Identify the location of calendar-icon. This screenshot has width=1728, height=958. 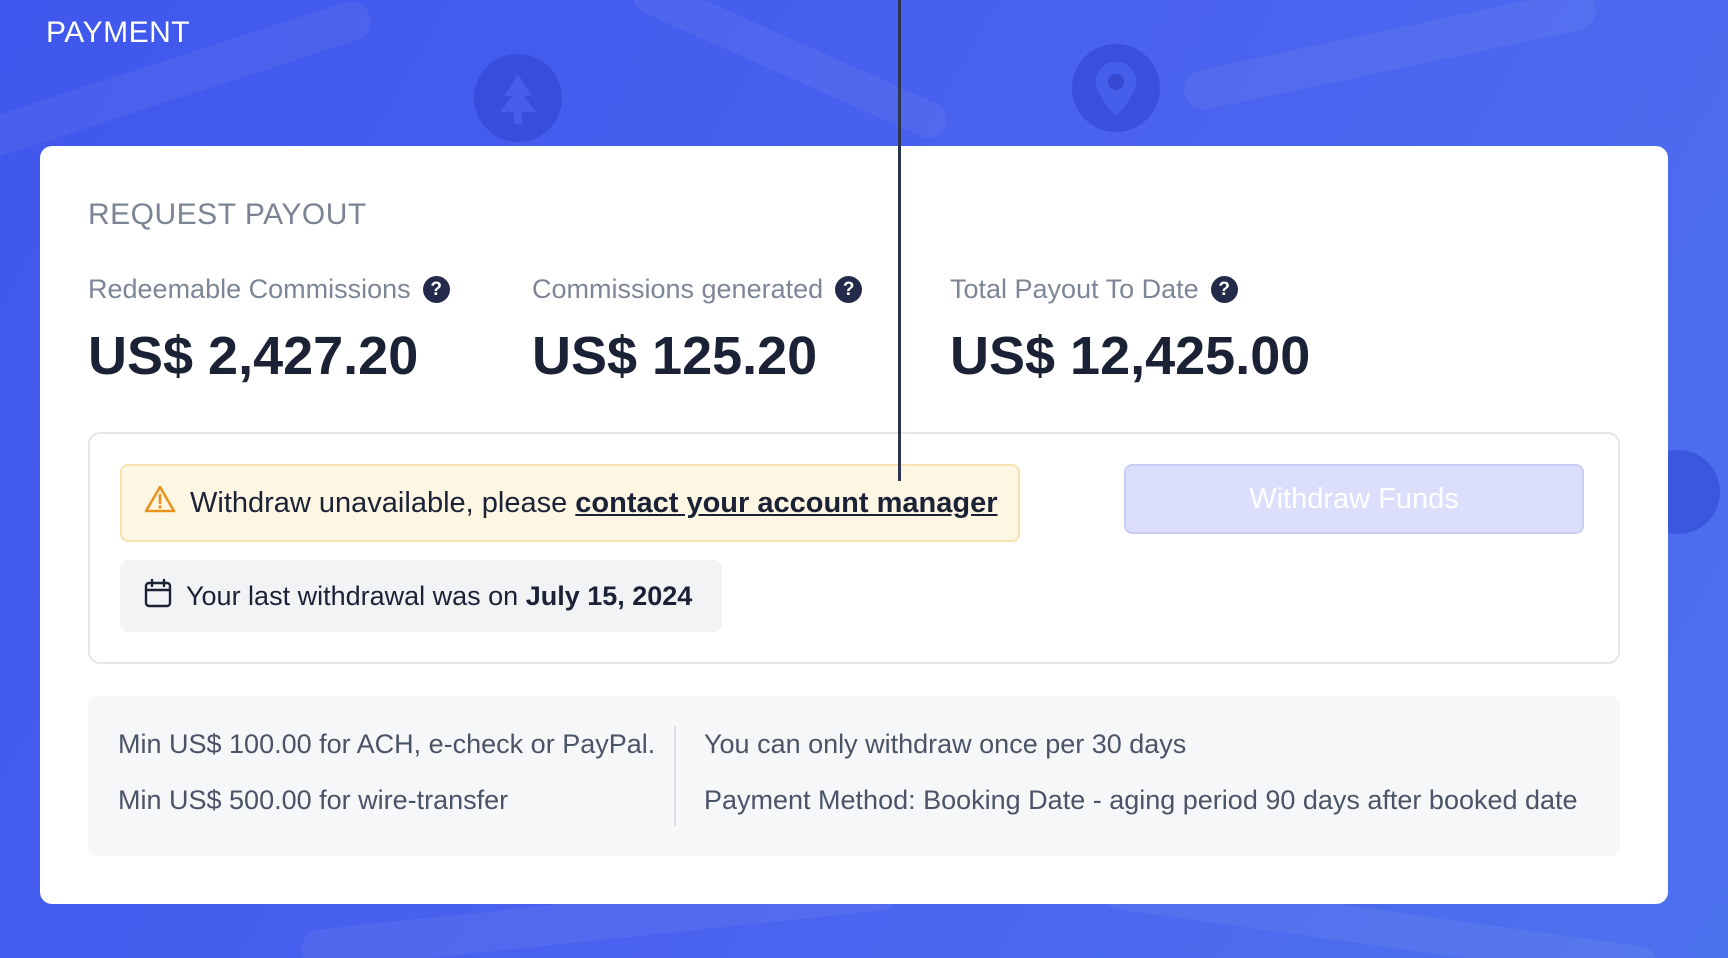
(158, 596).